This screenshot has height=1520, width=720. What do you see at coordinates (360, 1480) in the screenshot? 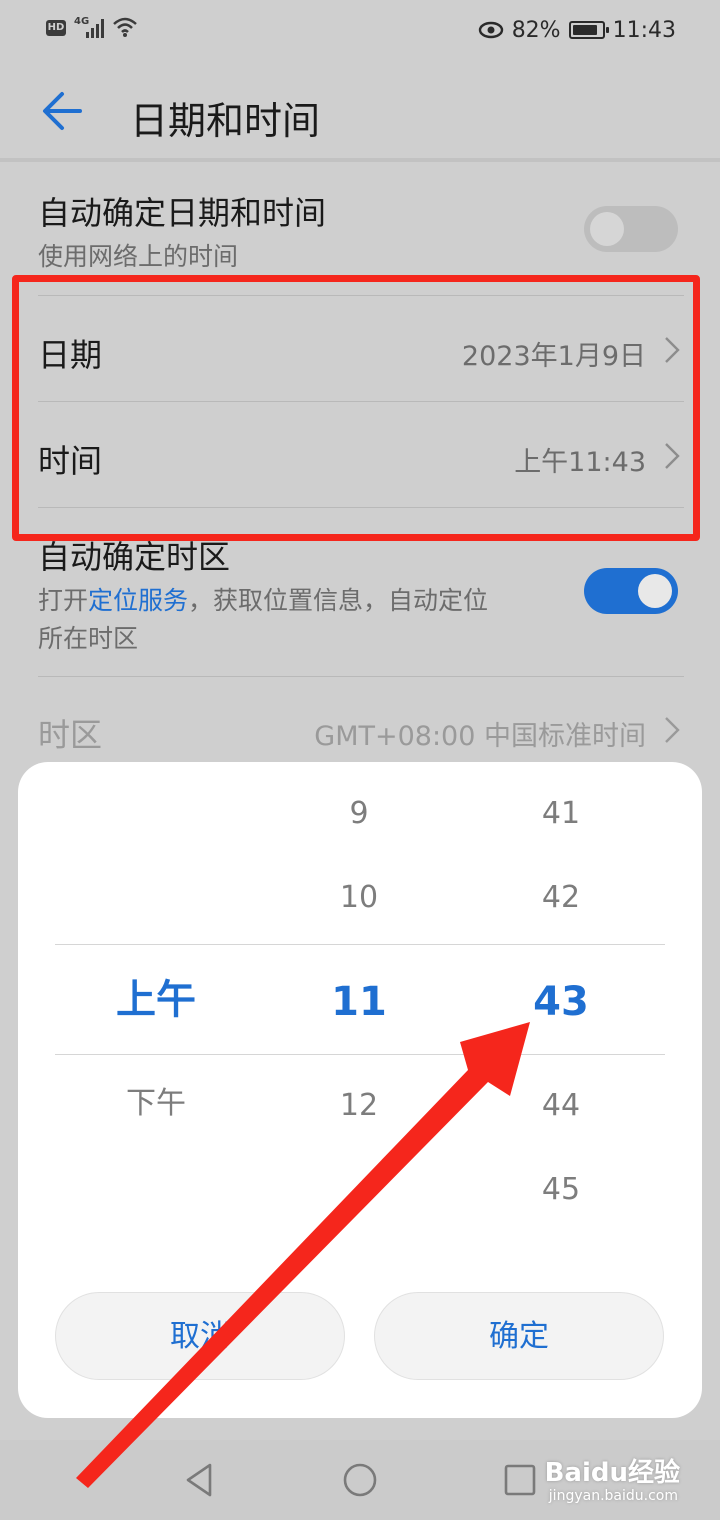
I see `circle-home-icon` at bounding box center [360, 1480].